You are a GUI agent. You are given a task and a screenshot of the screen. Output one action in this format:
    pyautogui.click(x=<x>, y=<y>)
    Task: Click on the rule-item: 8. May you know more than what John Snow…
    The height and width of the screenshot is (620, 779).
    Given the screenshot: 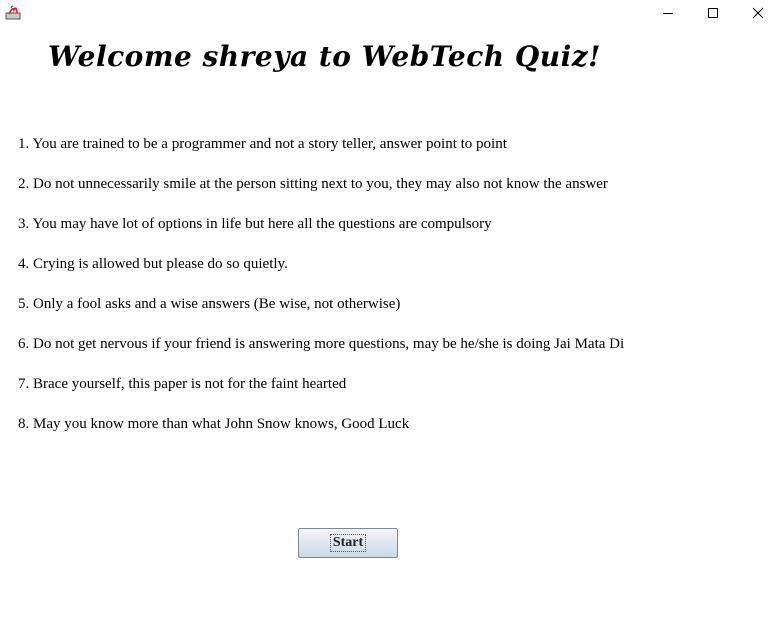 What is the action you would take?
    pyautogui.click(x=214, y=424)
    